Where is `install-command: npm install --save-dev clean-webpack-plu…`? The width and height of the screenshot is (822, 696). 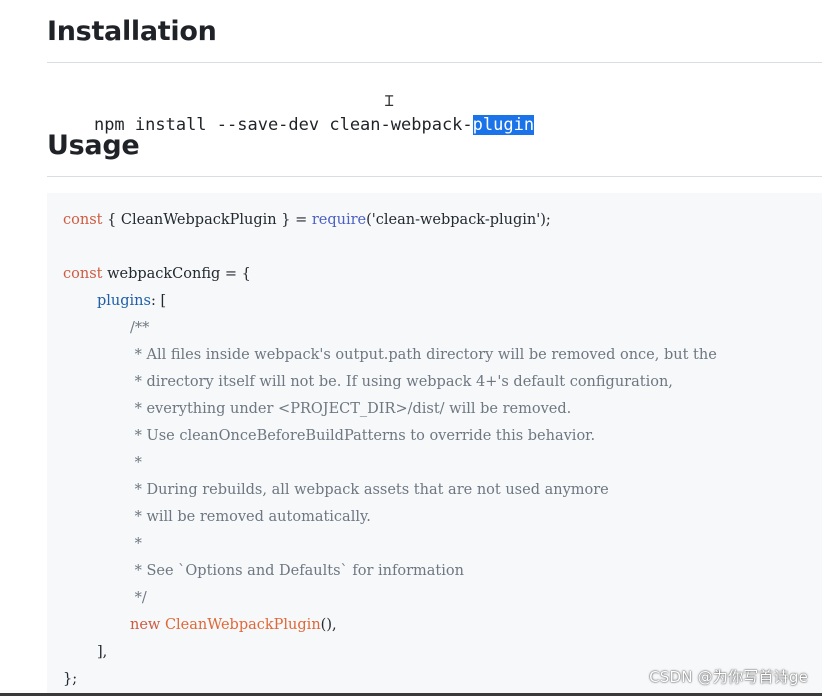 install-command: npm install --save-dev clean-webpack-plu… is located at coordinates (294, 109).